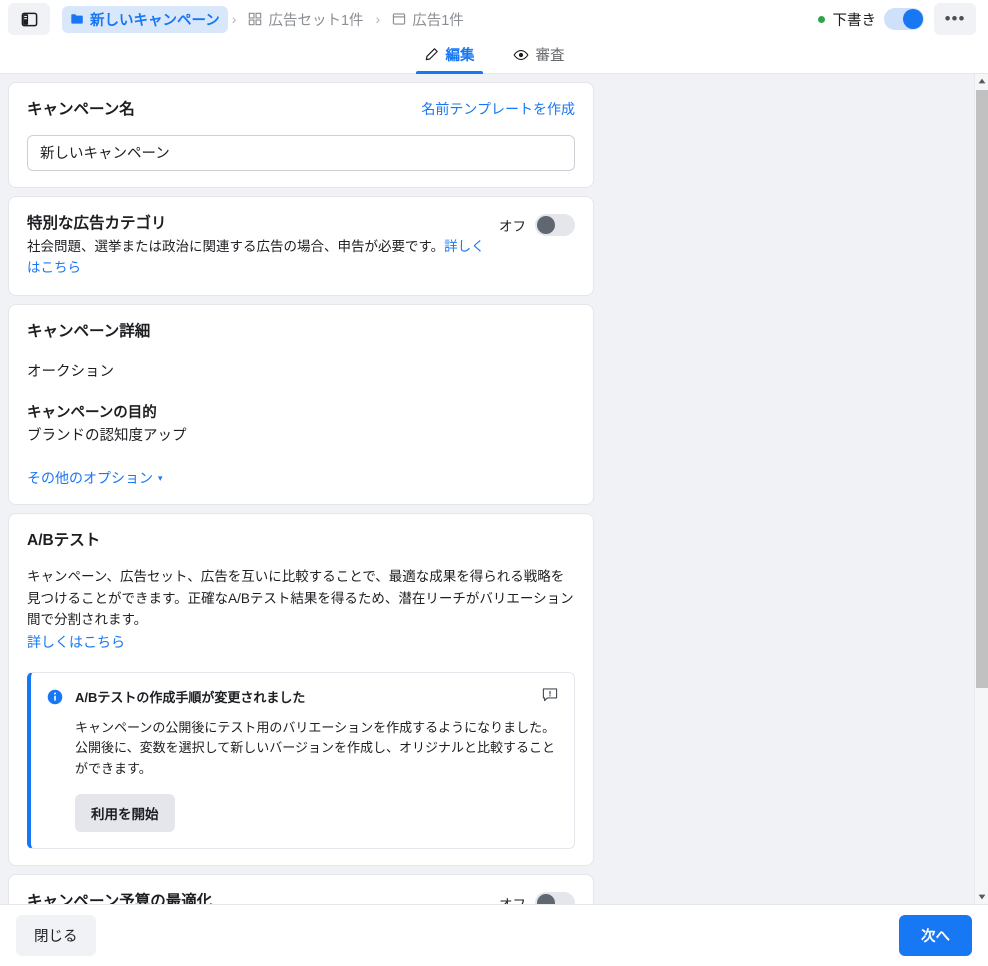 The image size is (988, 966). I want to click on objective-value: ブランドの認知度アップ, so click(107, 436).